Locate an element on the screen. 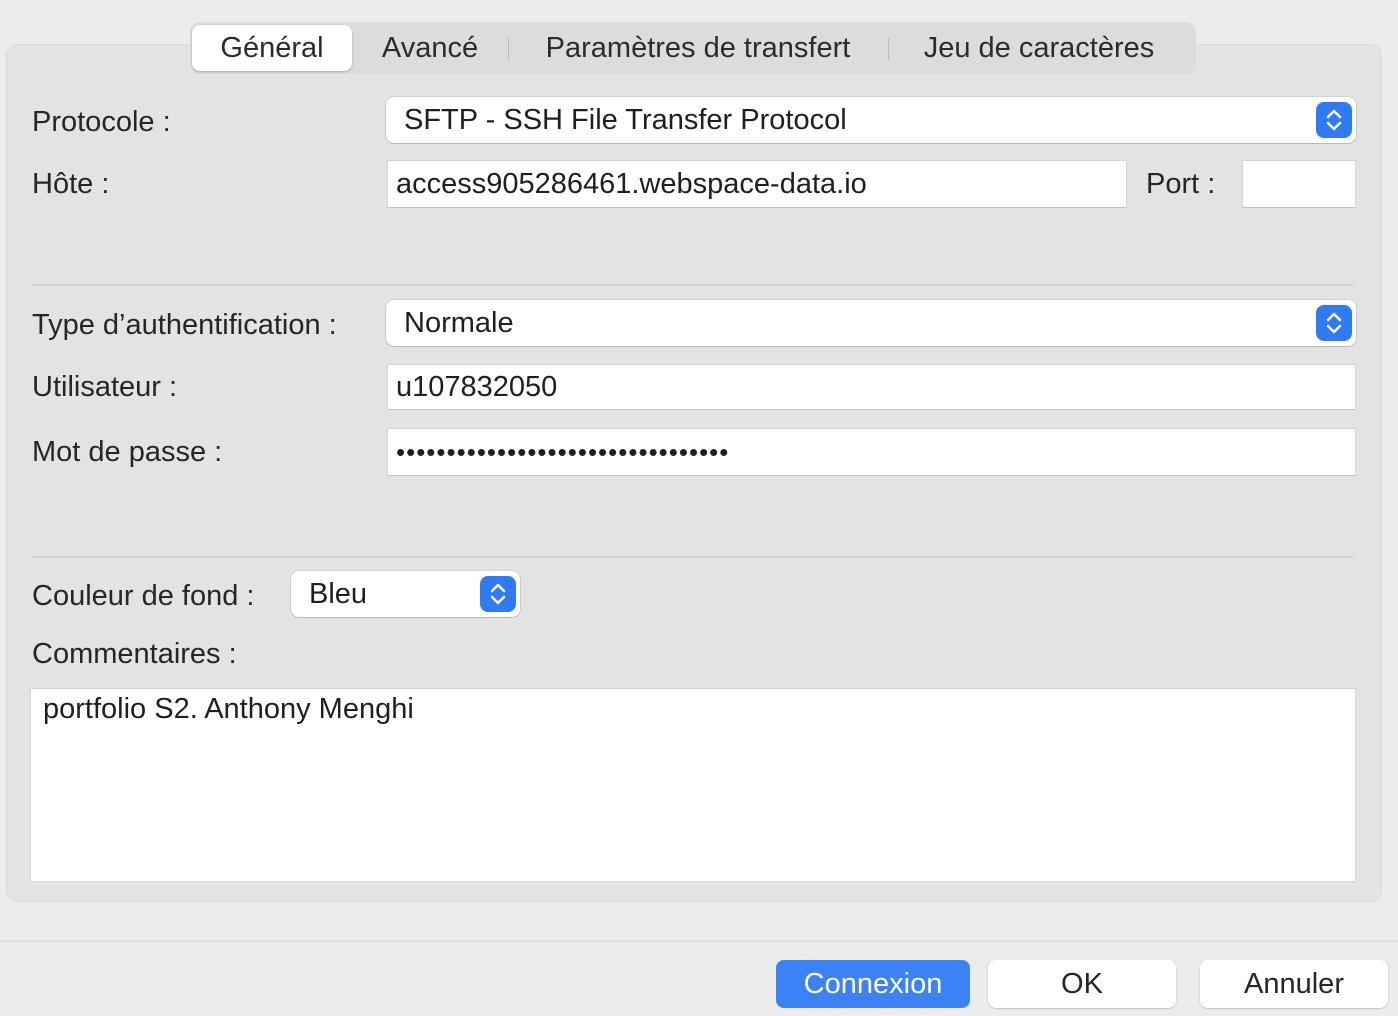 The width and height of the screenshot is (1398, 1016). port-input is located at coordinates (1299, 184).